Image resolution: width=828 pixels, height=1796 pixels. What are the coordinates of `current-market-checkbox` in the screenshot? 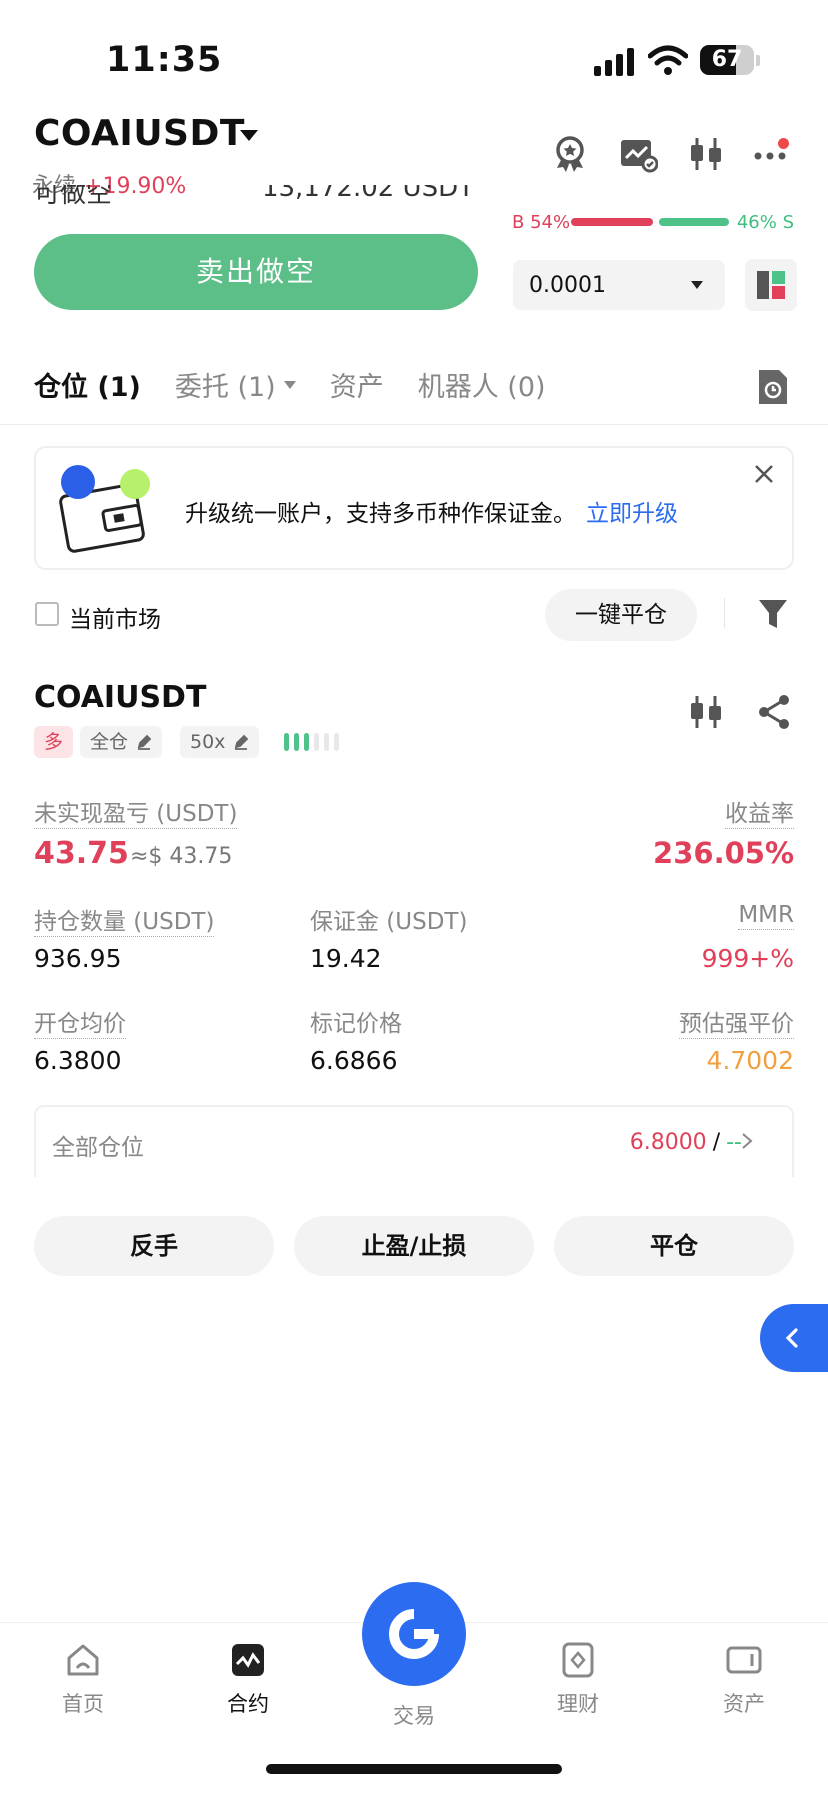 It's located at (47, 614).